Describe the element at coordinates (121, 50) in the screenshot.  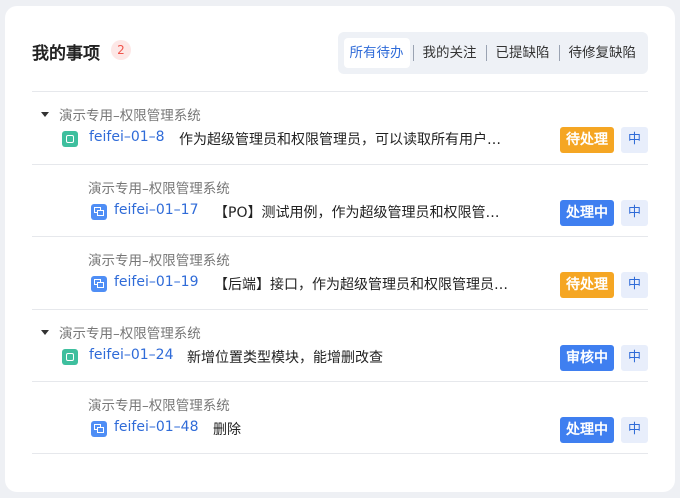
I see `count-badge: 2` at that location.